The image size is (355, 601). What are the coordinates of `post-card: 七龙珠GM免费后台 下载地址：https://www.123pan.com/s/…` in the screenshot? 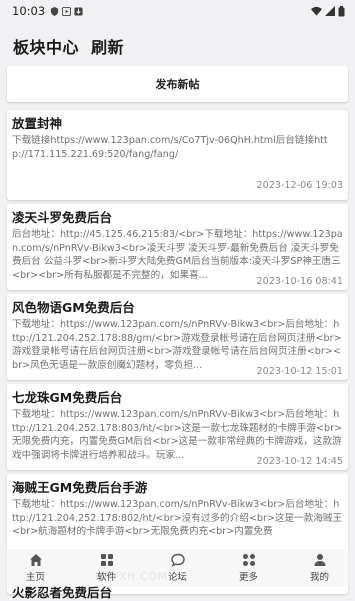 It's located at (177, 427).